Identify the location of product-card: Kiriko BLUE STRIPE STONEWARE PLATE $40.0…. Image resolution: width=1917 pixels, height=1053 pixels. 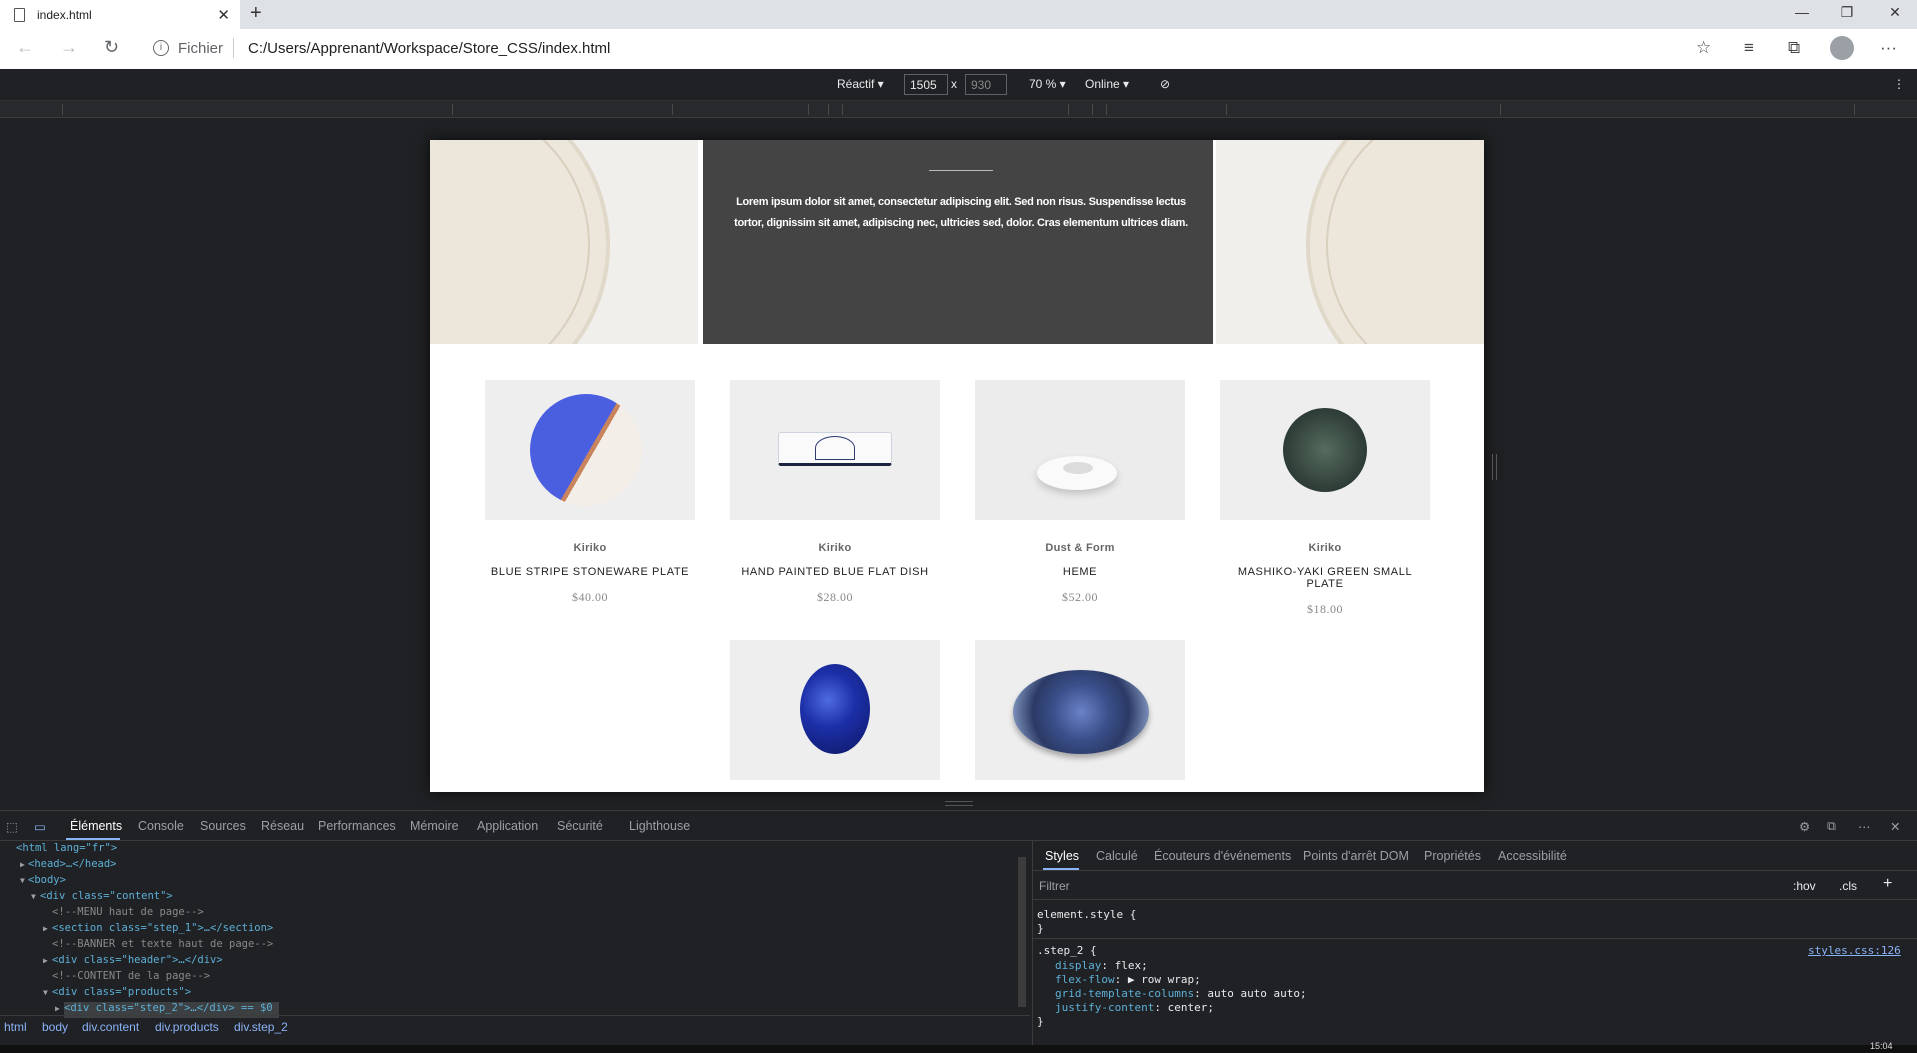
(590, 492).